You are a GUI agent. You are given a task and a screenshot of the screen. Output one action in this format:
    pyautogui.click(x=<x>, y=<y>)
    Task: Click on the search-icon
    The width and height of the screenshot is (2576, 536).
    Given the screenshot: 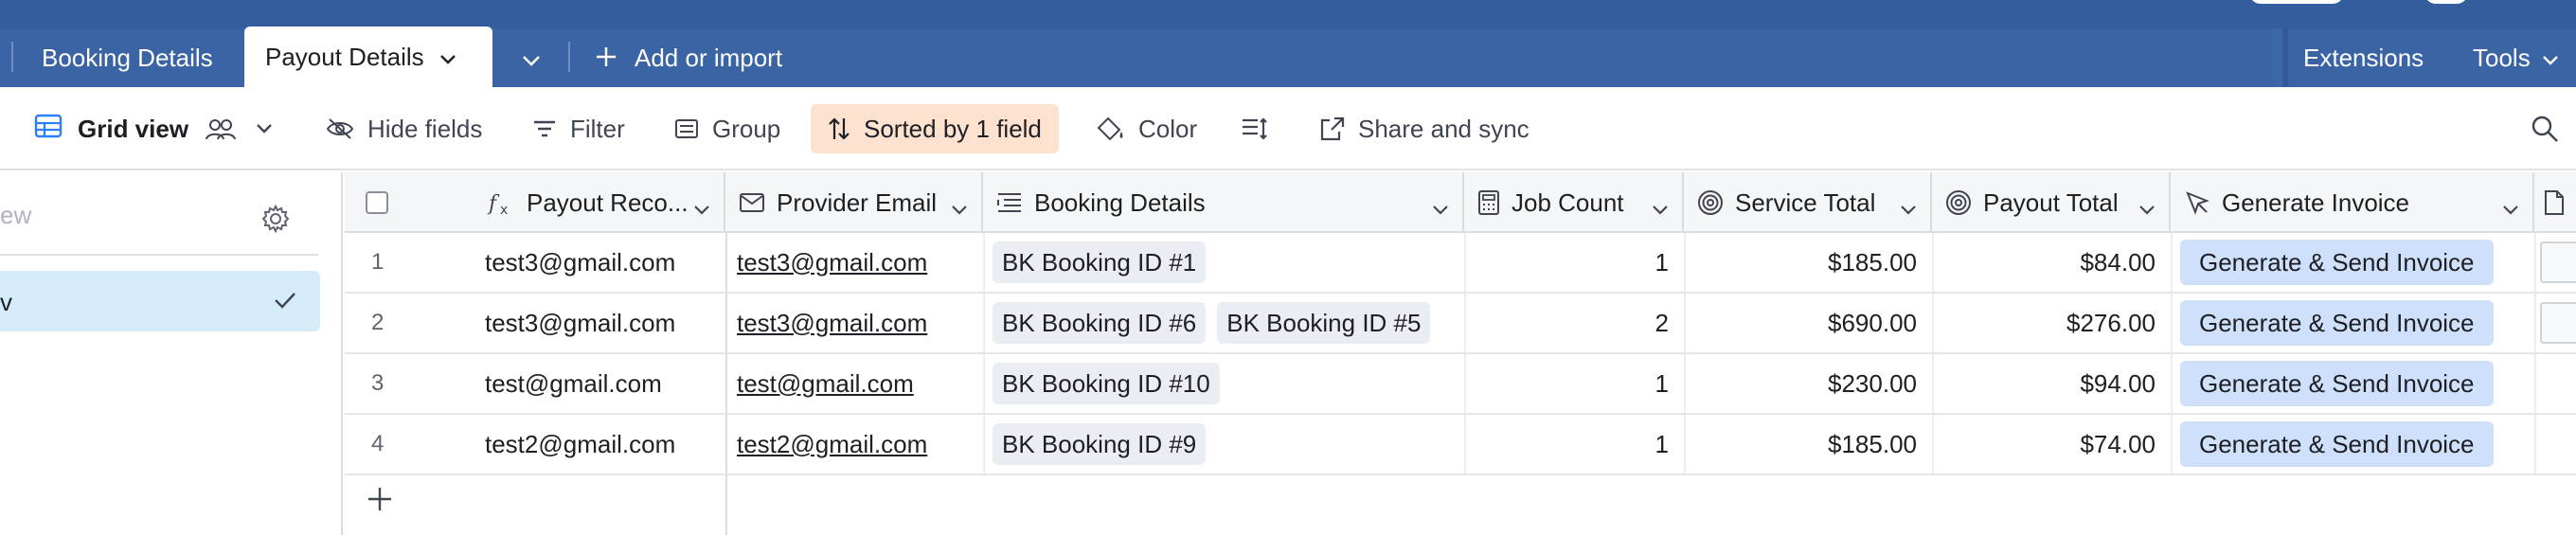 What is the action you would take?
    pyautogui.click(x=2551, y=128)
    